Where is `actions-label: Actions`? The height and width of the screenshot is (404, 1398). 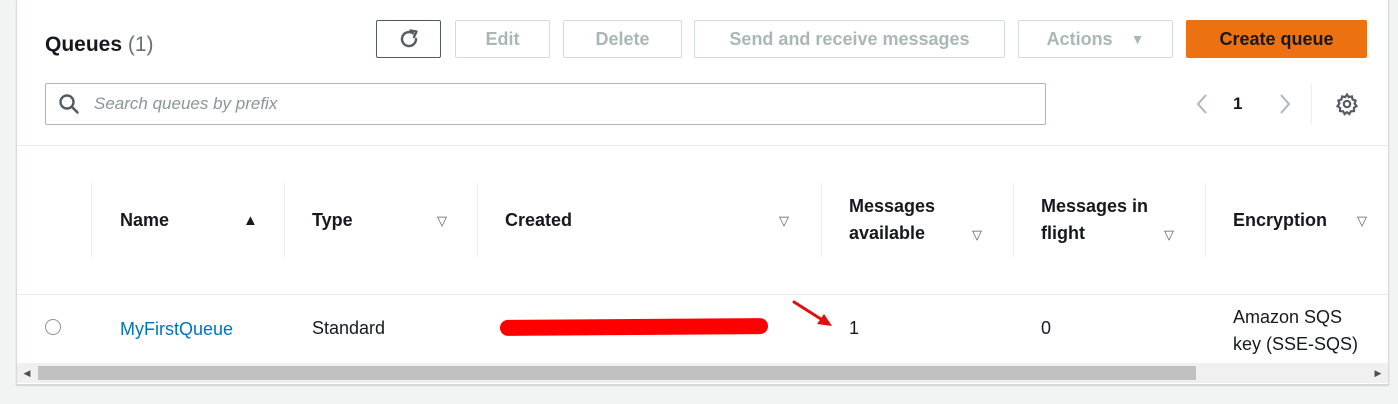
actions-label: Actions is located at coordinates (1079, 38).